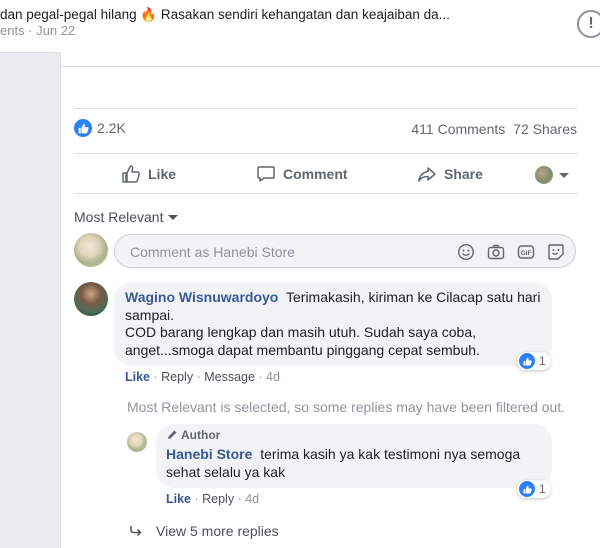 This screenshot has width=600, height=548. I want to click on reply-author: Hanebi Store, so click(209, 454).